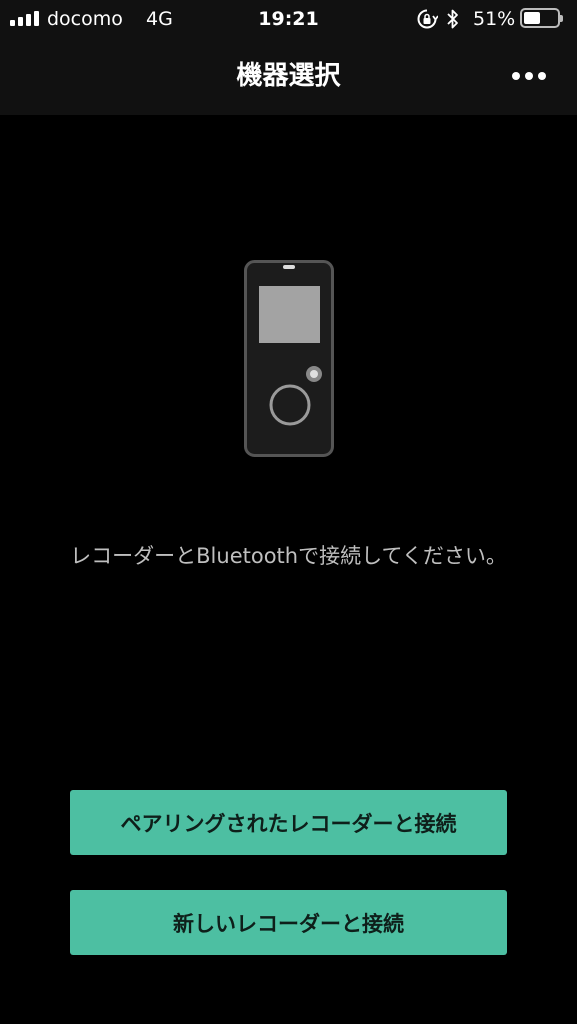 This screenshot has height=1024, width=577. Describe the element at coordinates (532, 18) in the screenshot. I see `battery-level` at that location.